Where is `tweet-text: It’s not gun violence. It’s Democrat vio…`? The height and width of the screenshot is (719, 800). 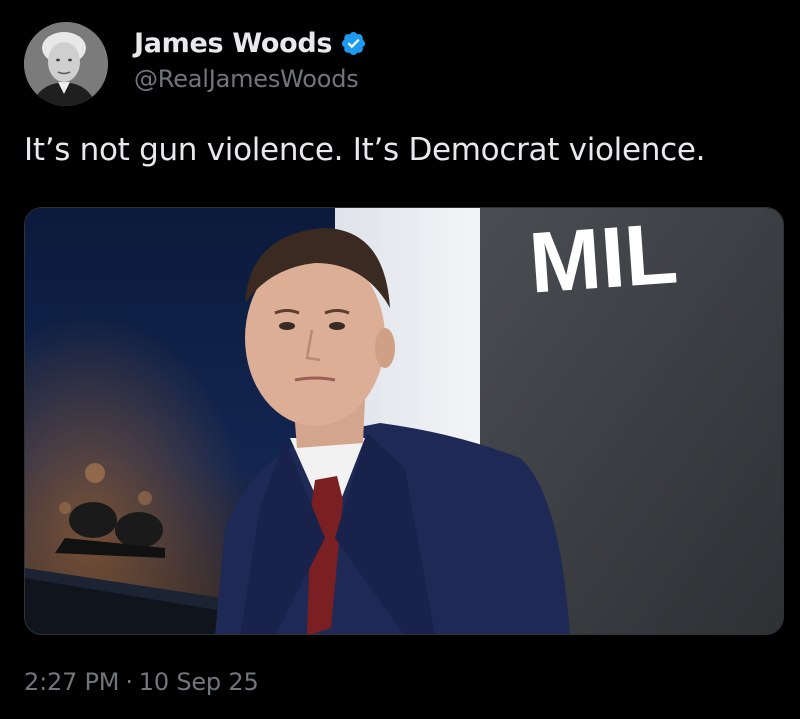 tweet-text: It’s not gun violence. It’s Democrat vio… is located at coordinates (365, 150).